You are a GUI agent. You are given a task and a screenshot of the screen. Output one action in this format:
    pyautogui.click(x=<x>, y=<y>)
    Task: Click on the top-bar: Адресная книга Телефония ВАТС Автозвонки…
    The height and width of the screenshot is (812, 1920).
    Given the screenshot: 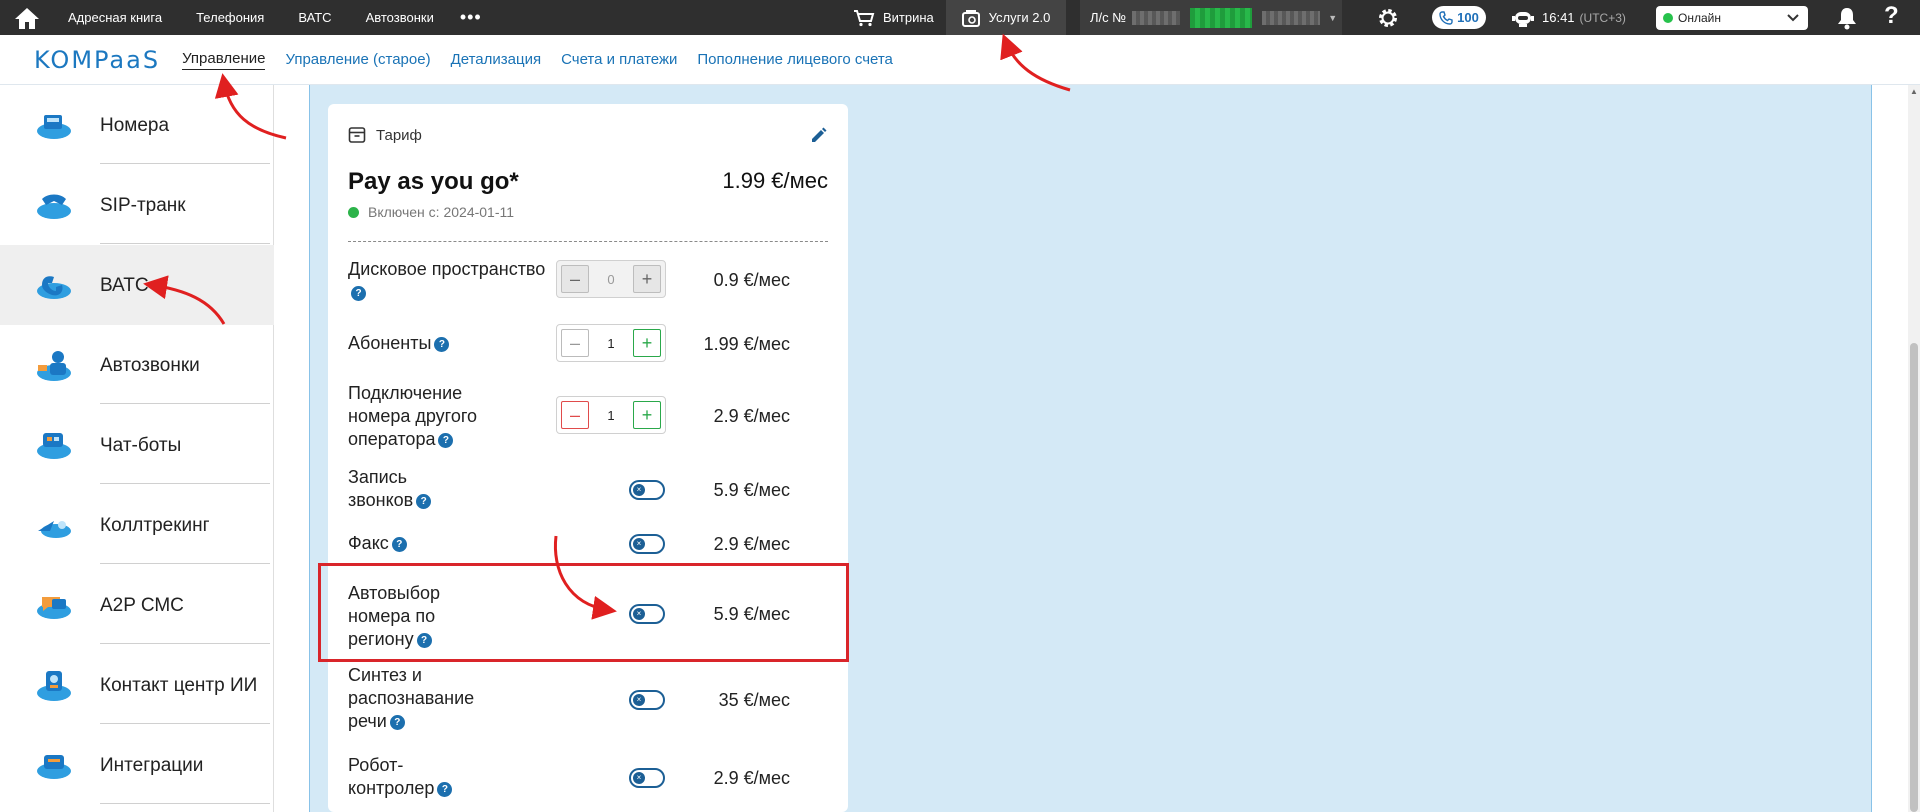 What is the action you would take?
    pyautogui.click(x=960, y=17)
    